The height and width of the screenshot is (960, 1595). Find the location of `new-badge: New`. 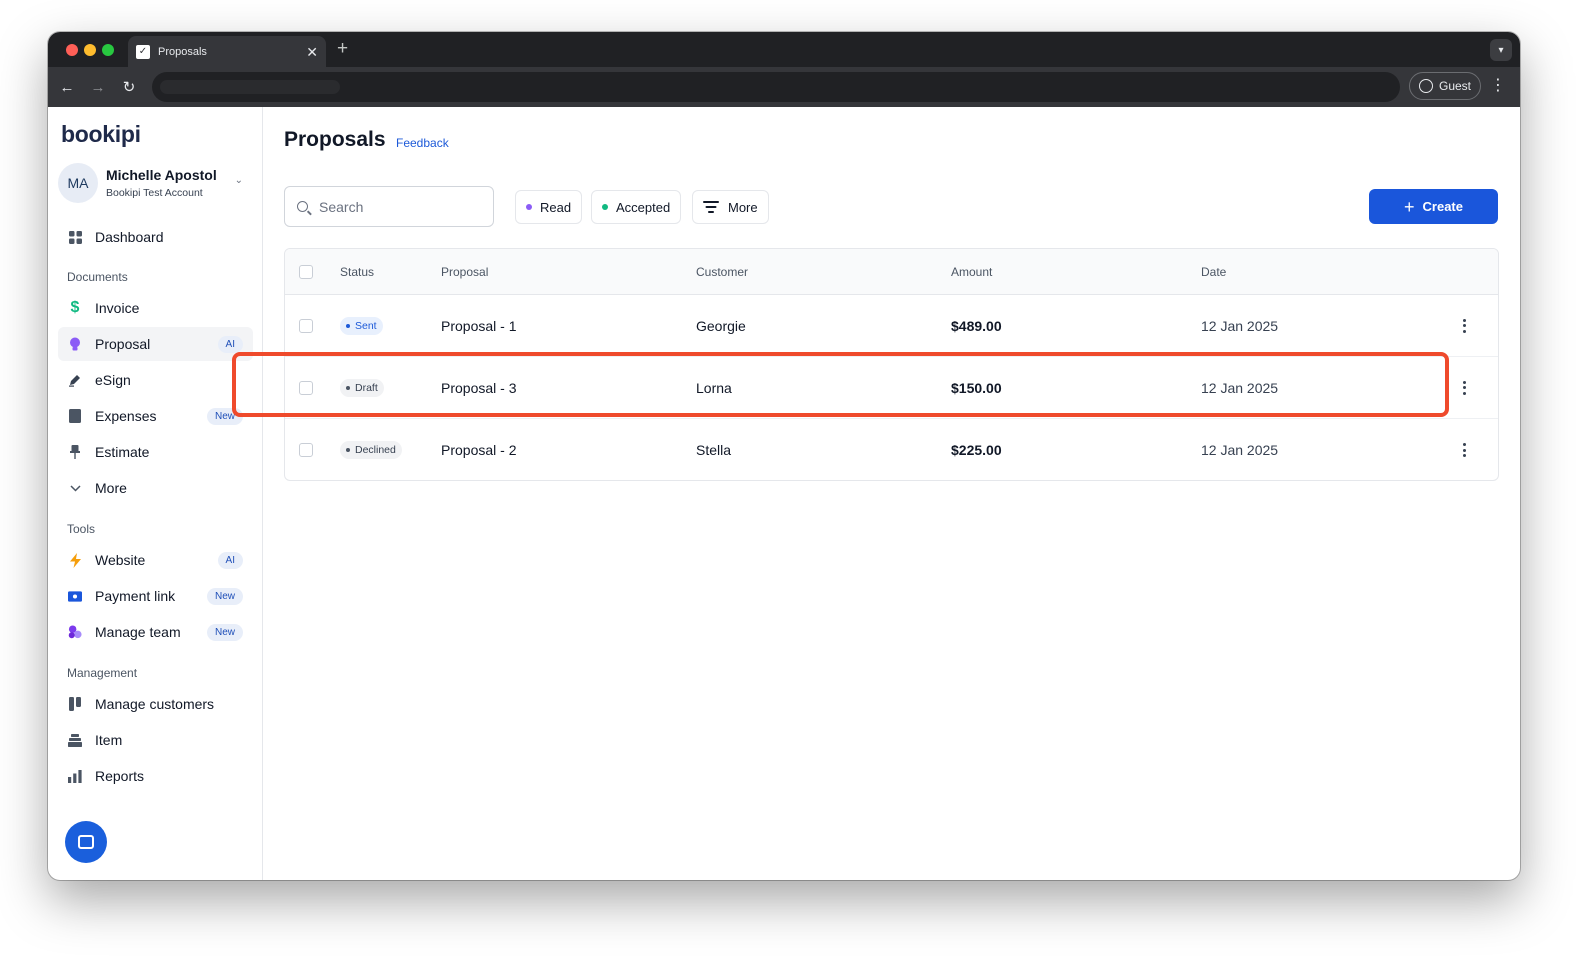

new-badge: New is located at coordinates (224, 632).